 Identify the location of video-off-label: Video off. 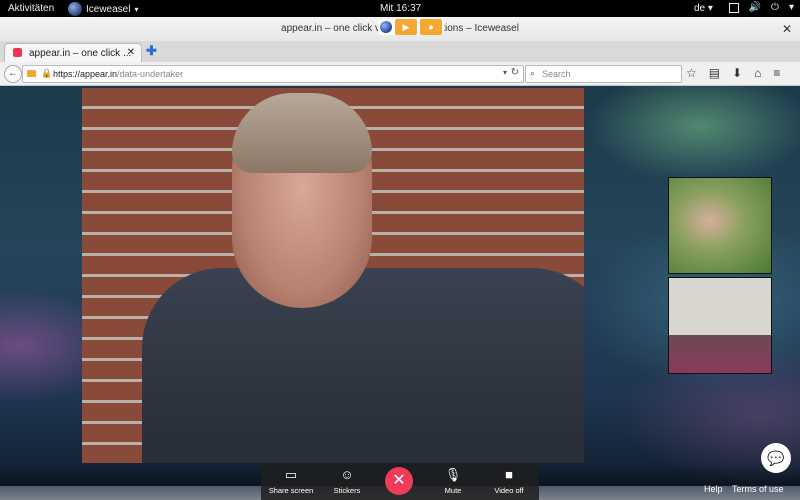
(509, 490).